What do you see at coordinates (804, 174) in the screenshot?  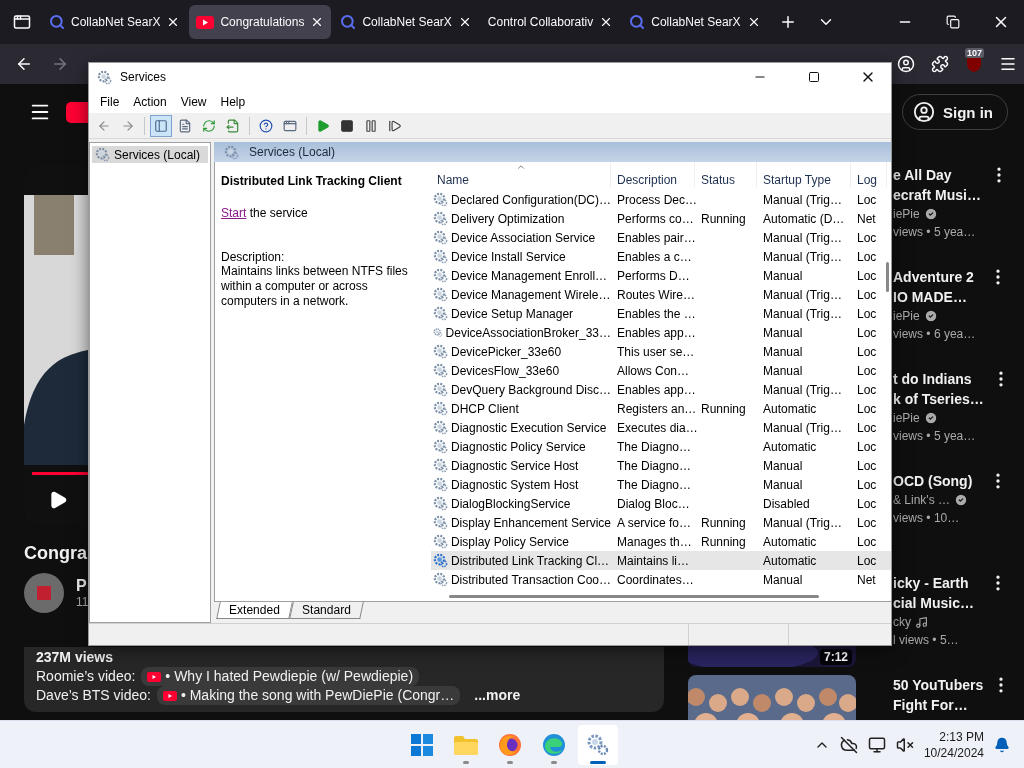 I see `column-header: Startup Type` at bounding box center [804, 174].